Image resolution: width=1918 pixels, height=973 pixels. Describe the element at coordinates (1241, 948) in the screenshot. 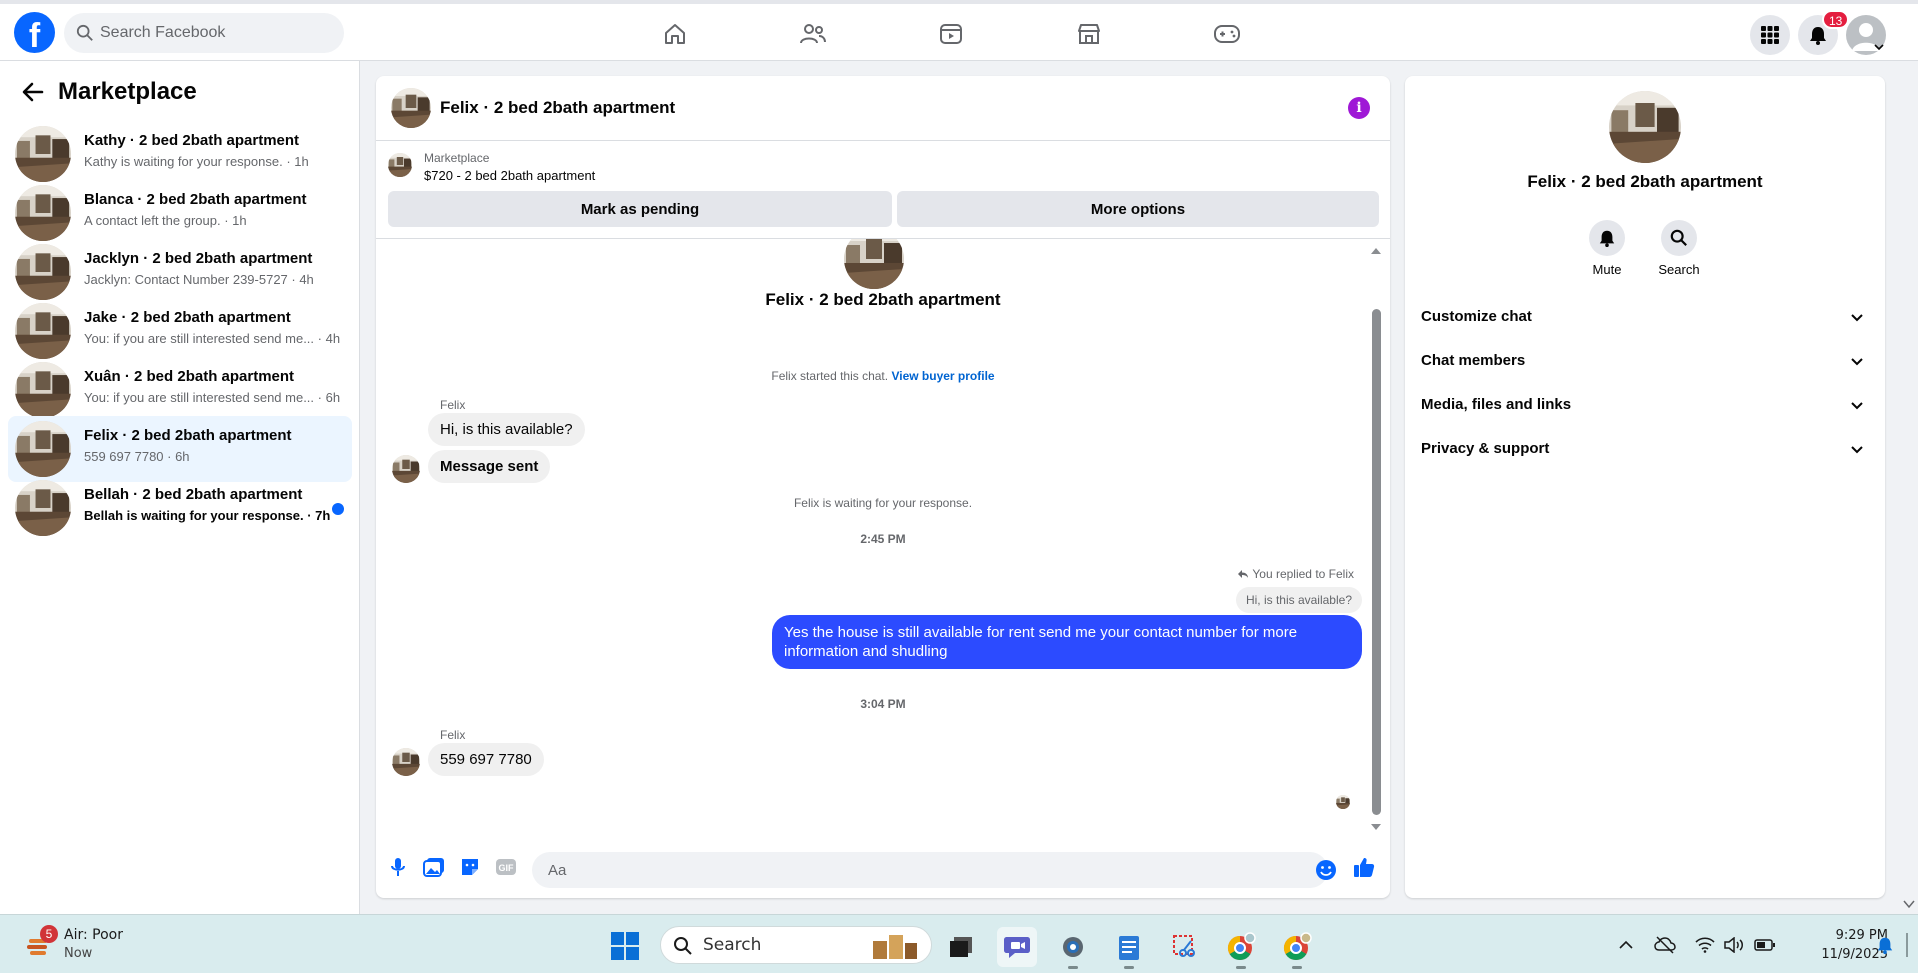

I see `taskbar-app-chrome` at that location.